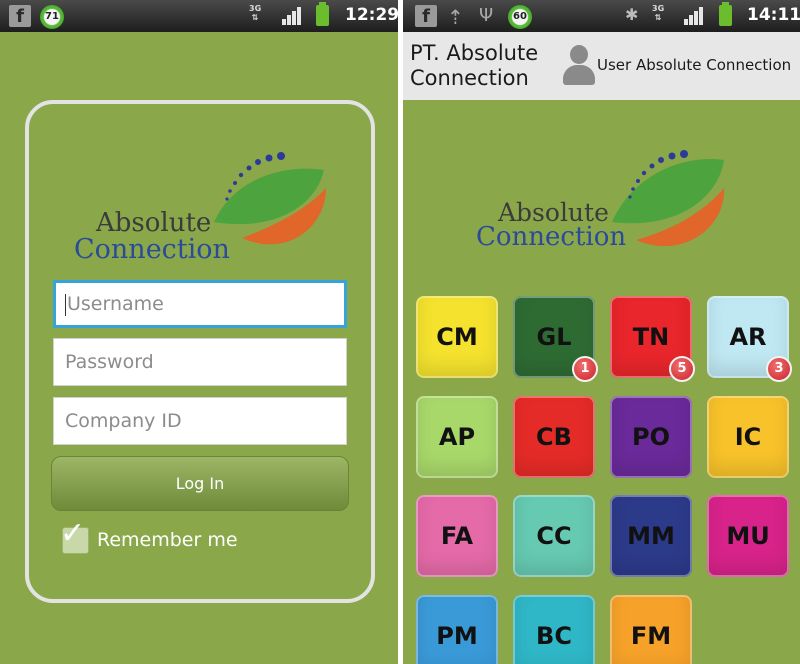  I want to click on clock: 12:29, so click(371, 15).